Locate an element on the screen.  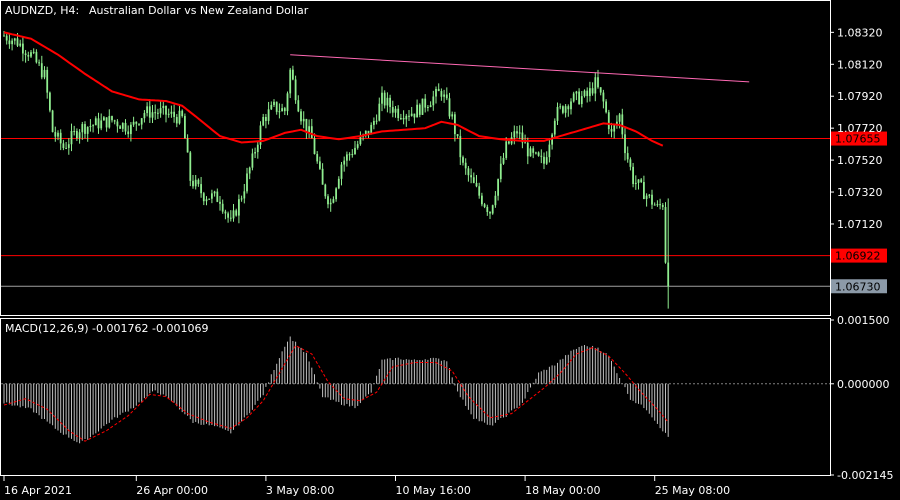
time-axis-label: 10 May 16:00 is located at coordinates (433, 490).